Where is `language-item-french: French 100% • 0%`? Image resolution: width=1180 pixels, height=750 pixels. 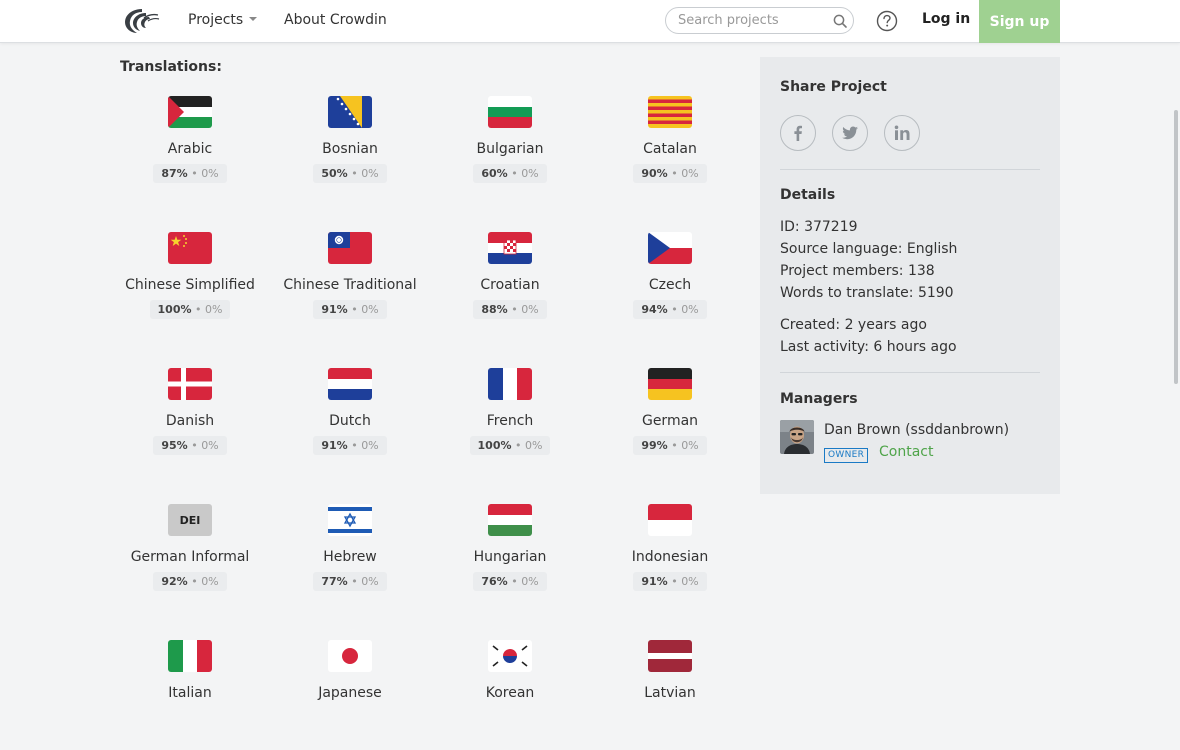
language-item-french: French 100% • 0% is located at coordinates (510, 423).